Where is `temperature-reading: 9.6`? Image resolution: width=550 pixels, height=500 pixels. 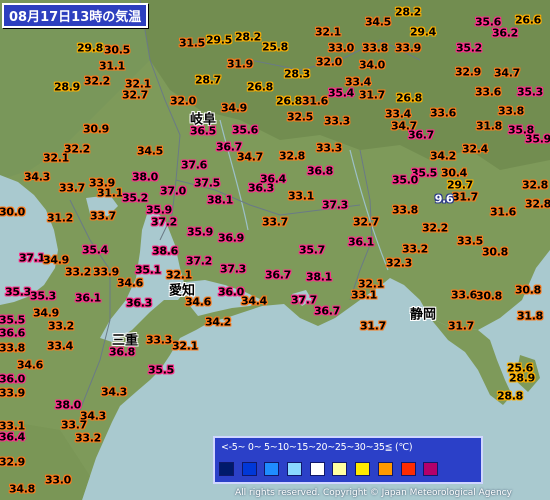 temperature-reading: 9.6 is located at coordinates (444, 199).